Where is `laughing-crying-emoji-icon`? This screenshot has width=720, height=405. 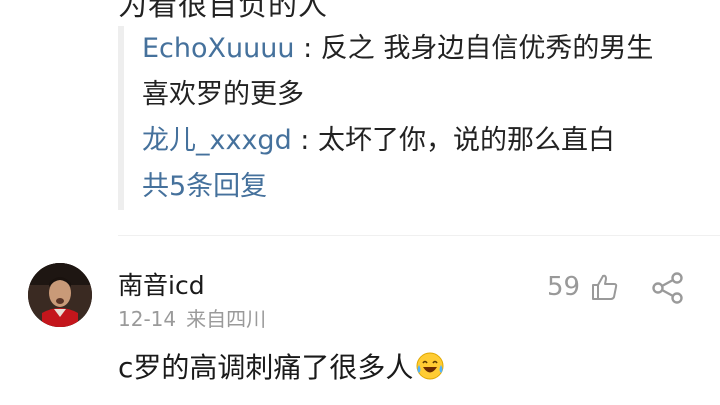 laughing-crying-emoji-icon is located at coordinates (430, 366).